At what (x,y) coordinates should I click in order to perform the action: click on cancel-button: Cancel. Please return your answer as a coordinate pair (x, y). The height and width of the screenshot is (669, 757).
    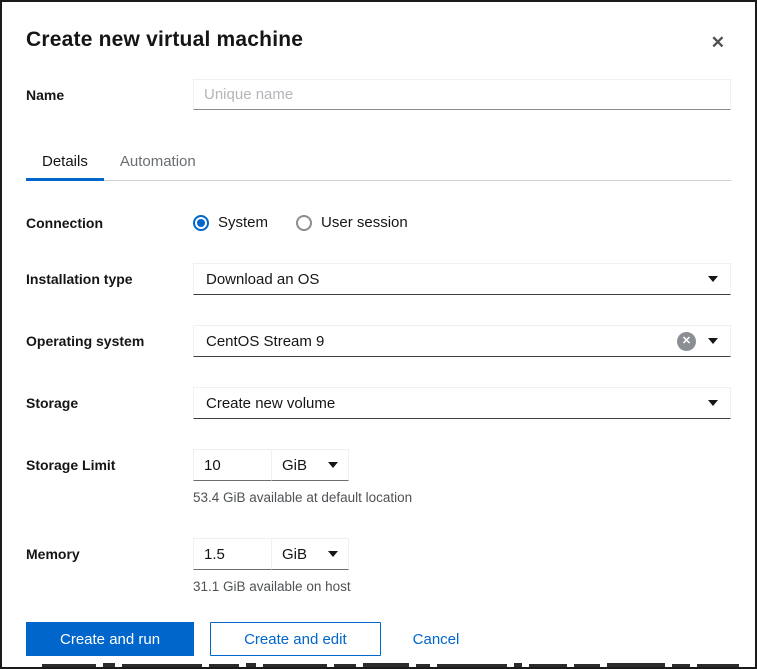
    Looking at the image, I should click on (436, 639).